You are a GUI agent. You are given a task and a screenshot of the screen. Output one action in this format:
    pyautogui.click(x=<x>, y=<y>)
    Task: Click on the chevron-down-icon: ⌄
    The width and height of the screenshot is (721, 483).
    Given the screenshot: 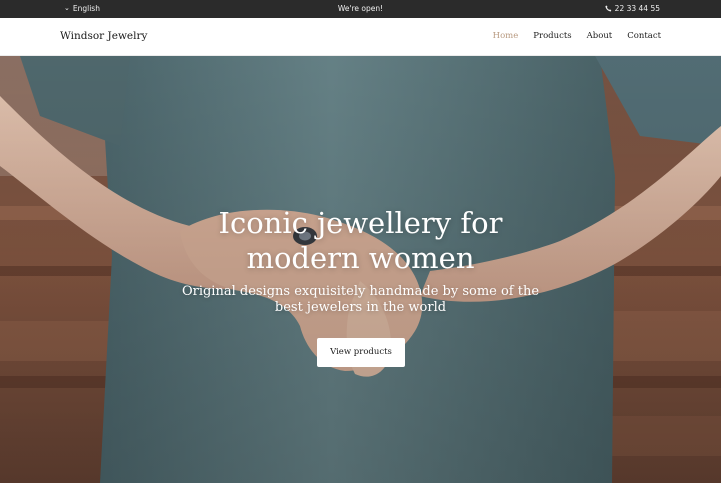 What is the action you would take?
    pyautogui.click(x=67, y=8)
    